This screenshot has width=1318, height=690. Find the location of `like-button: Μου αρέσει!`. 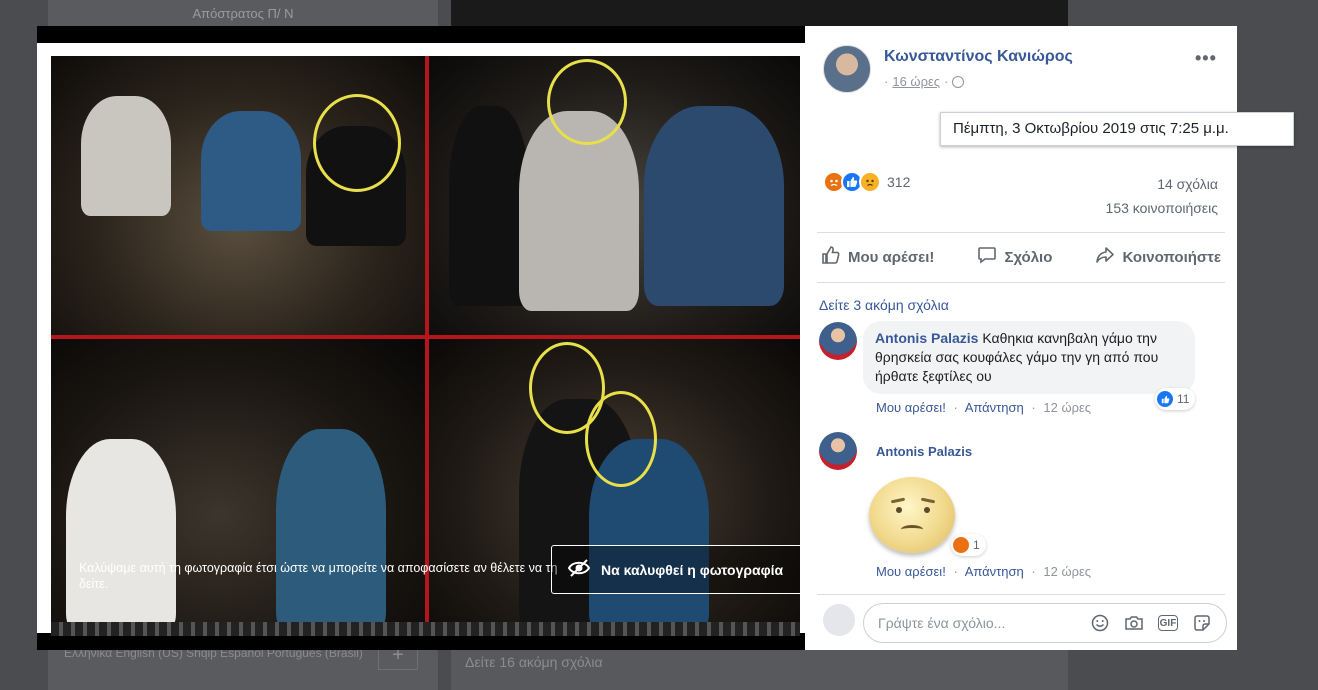

like-button: Μου αρέσει! is located at coordinates (877, 257).